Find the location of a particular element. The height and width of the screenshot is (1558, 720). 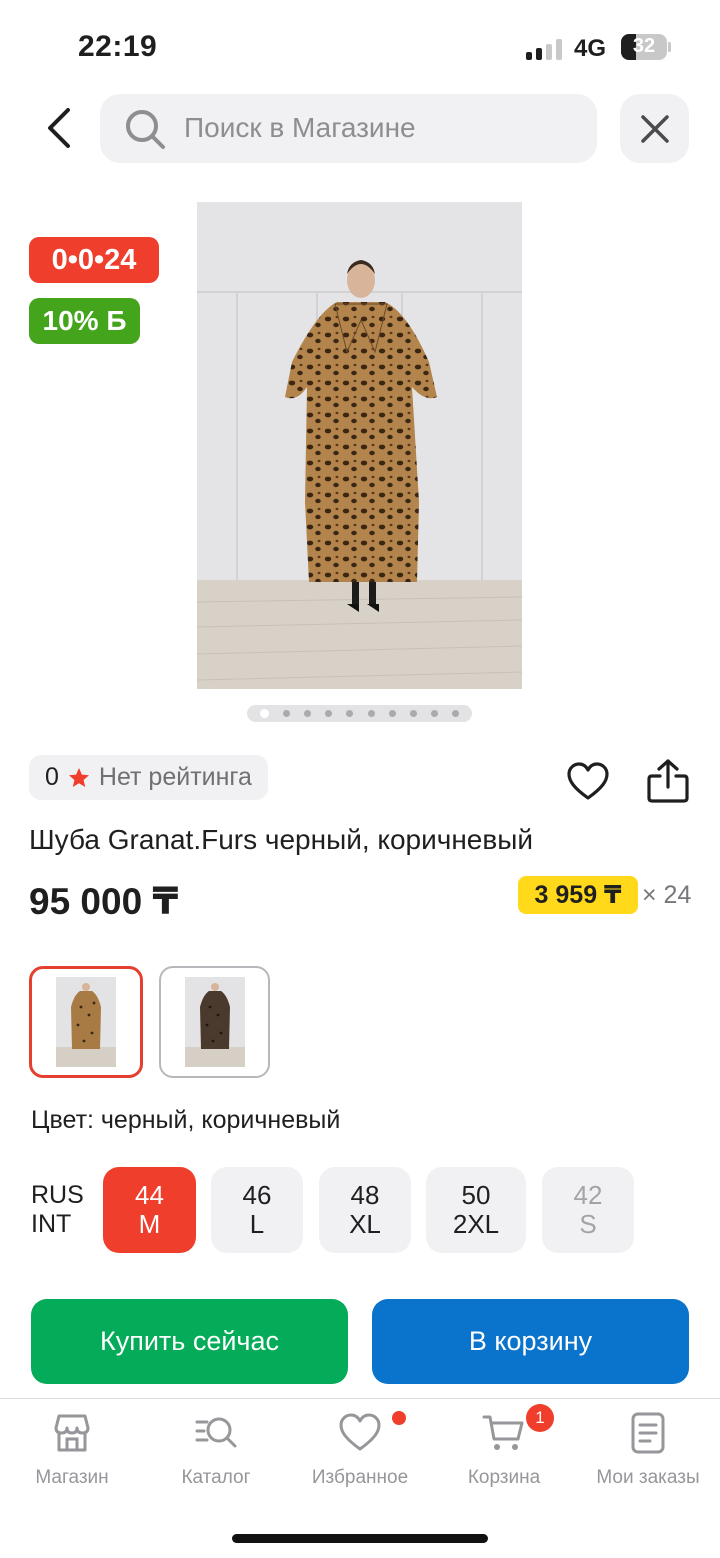

nav-item-orders: Мои заказы is located at coordinates (648, 1450).